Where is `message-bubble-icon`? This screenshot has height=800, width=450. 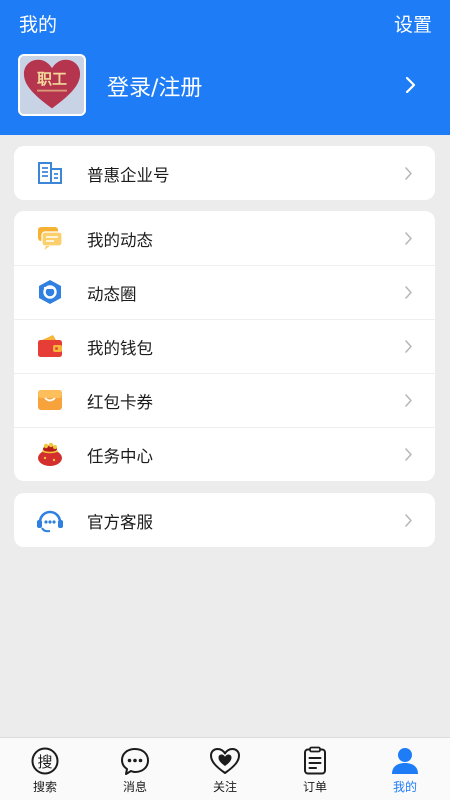 message-bubble-icon is located at coordinates (50, 238).